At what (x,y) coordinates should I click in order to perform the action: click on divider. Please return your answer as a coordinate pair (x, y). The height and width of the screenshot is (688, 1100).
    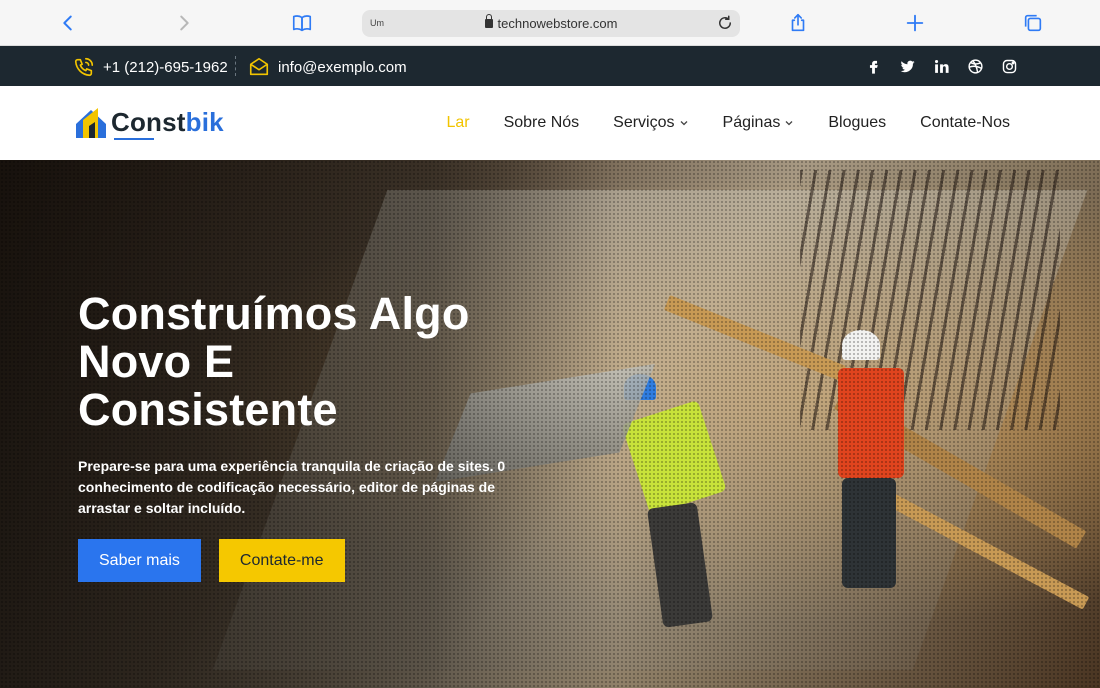
    Looking at the image, I should click on (235, 66).